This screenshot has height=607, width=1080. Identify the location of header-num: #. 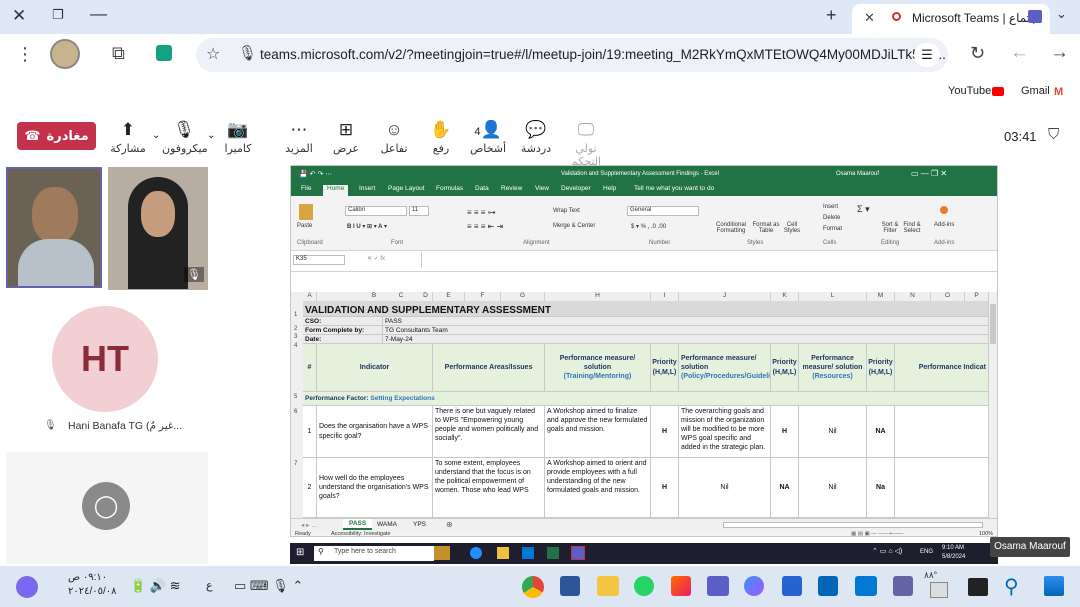
(310, 368).